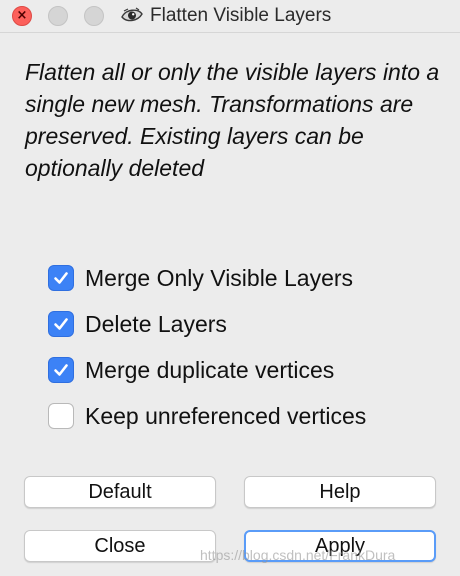 This screenshot has height=576, width=460. I want to click on close-button: Close, so click(120, 546).